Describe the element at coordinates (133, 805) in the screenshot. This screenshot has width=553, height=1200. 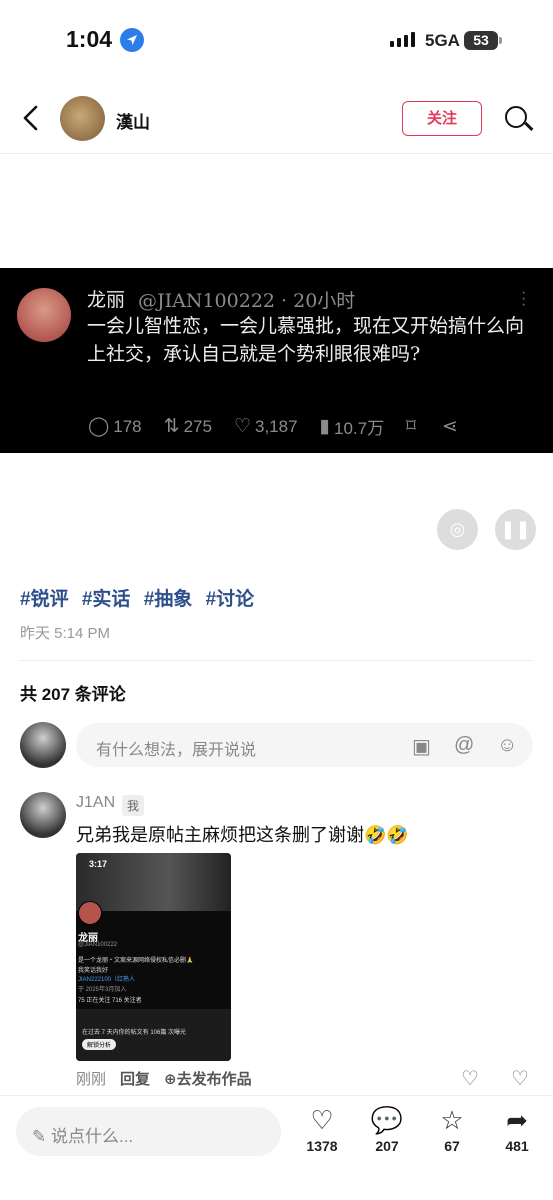
I see `self-badge: 我` at that location.